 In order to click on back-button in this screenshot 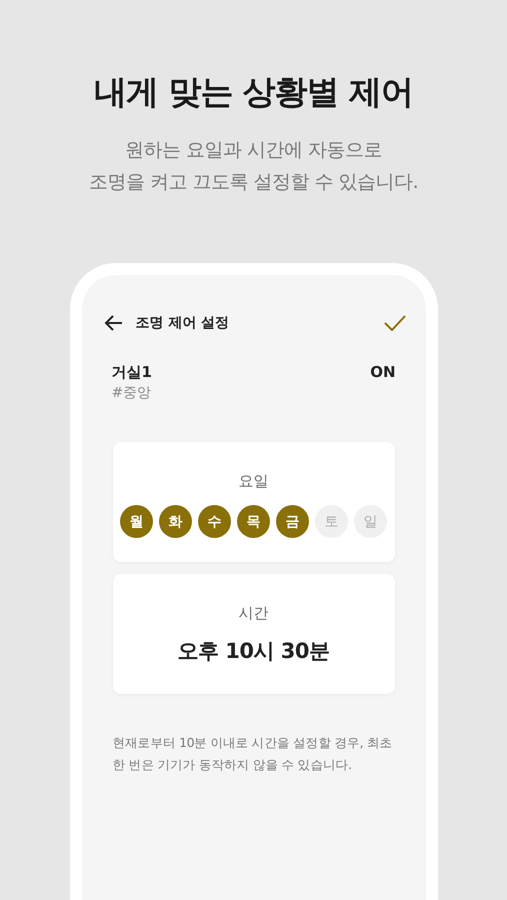, I will do `click(114, 323)`.